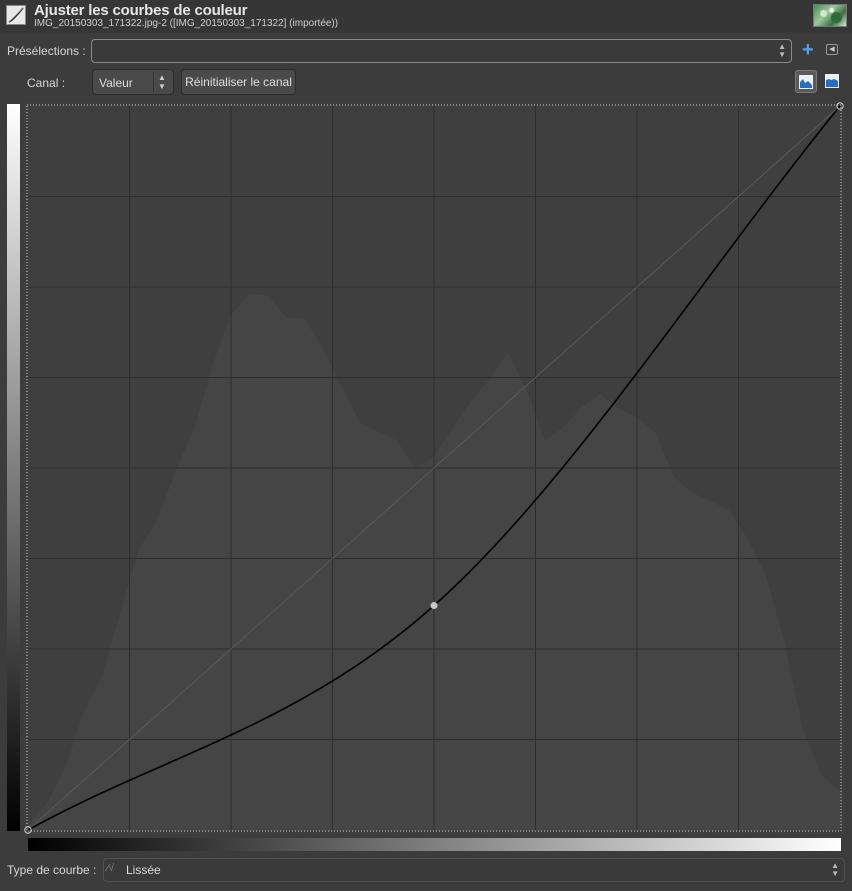 The height and width of the screenshot is (891, 852). I want to click on channel-label: Canal :, so click(46, 83).